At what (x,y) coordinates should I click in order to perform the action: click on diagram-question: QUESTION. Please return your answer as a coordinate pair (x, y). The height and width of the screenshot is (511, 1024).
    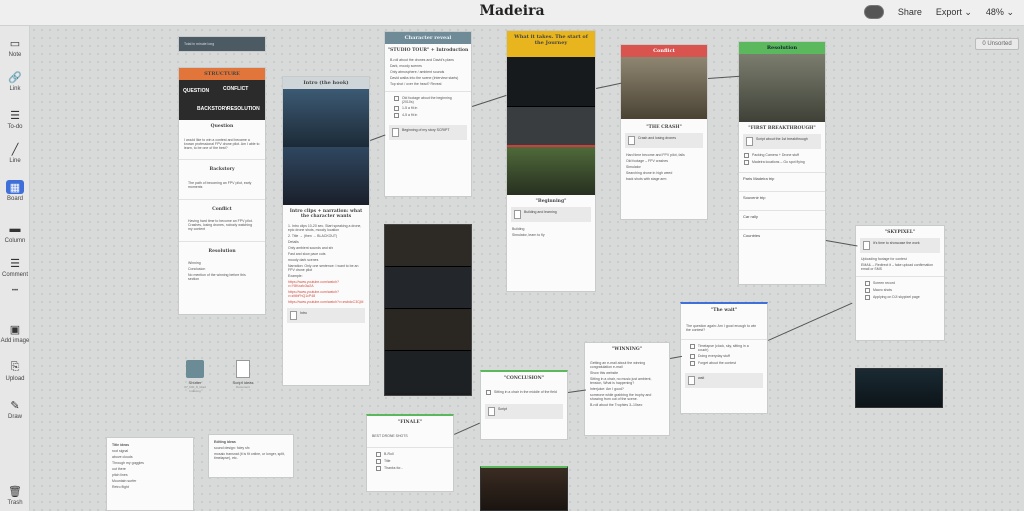
    Looking at the image, I should click on (196, 91).